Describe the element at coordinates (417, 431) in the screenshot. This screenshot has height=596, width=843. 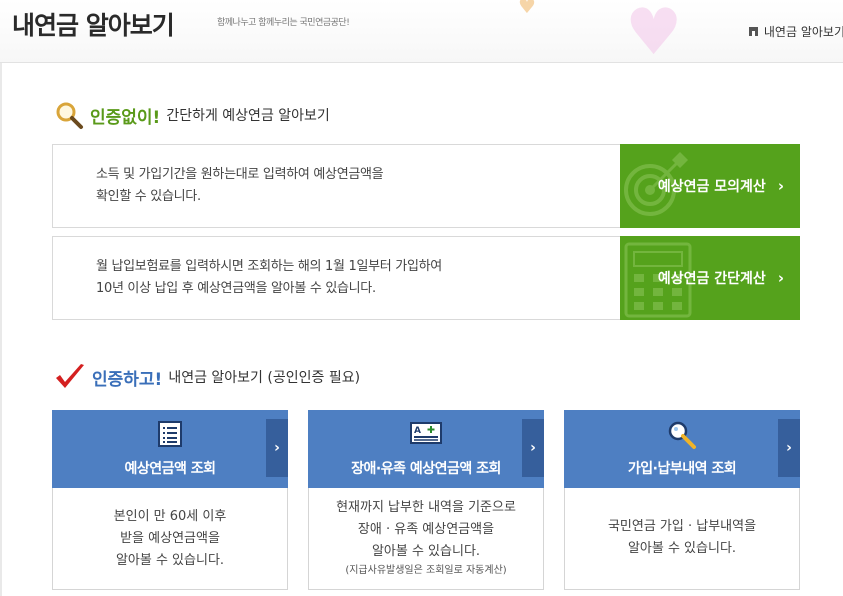
I see `svg-text: A` at that location.